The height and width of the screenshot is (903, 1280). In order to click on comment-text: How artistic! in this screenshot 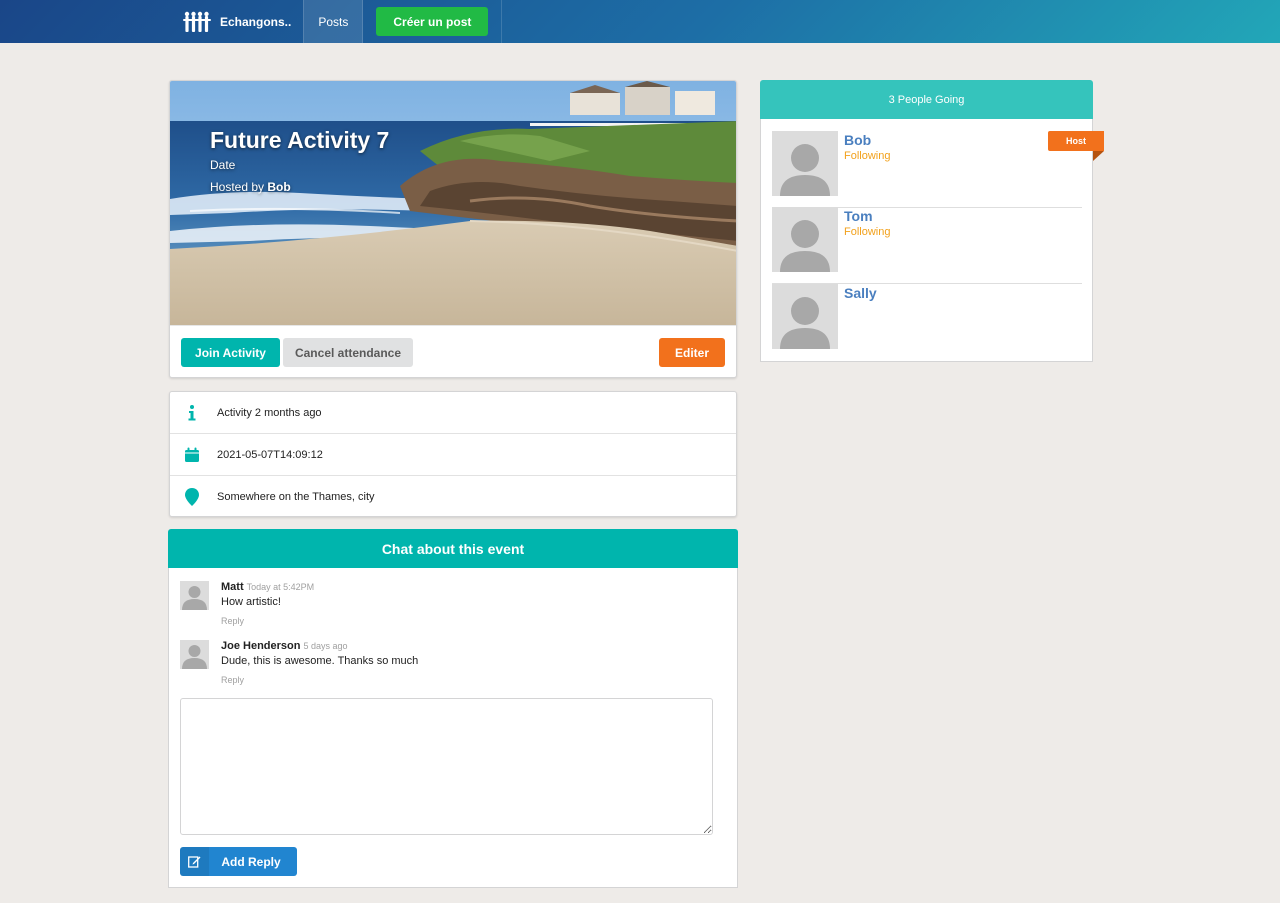, I will do `click(251, 602)`.